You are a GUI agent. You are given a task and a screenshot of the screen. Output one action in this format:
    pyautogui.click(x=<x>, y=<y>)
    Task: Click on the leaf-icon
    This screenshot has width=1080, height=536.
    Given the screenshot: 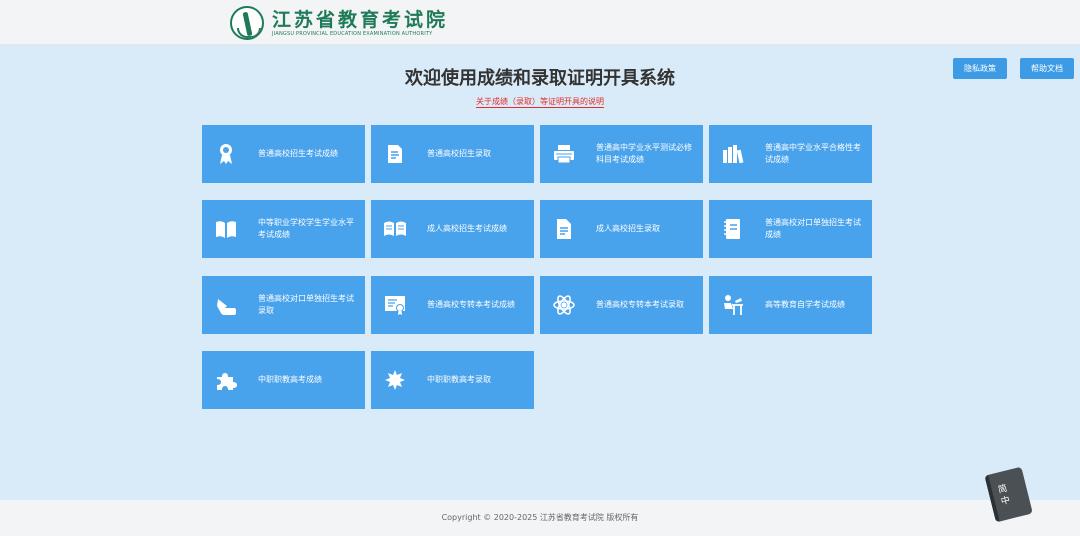 What is the action you would take?
    pyautogui.click(x=395, y=380)
    